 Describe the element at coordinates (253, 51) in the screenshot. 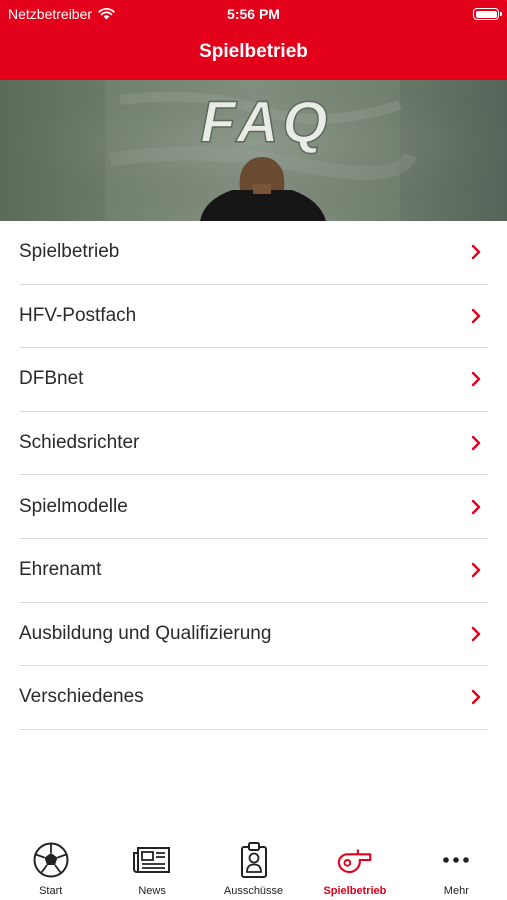

I see `page-title: Spielbetrieb` at that location.